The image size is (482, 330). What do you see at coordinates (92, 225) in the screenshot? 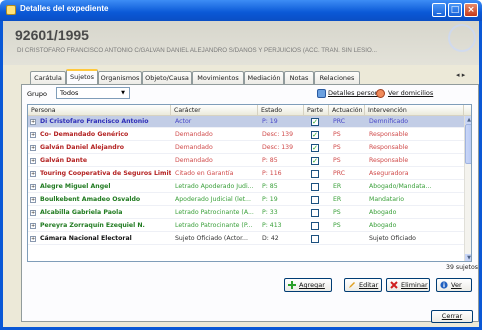
I see `cell-persona: Pereyra Zorraquín Ezequiel N.` at bounding box center [92, 225].